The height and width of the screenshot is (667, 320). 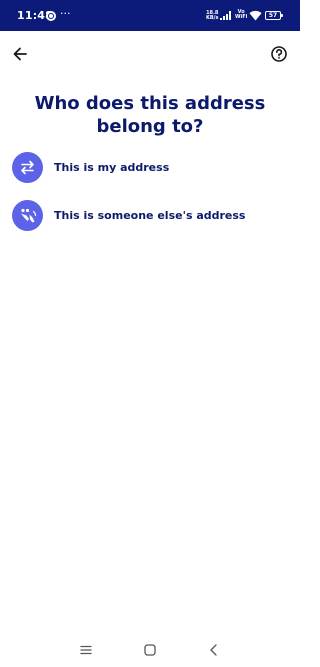 I want to click on help-circle-icon, so click(x=279, y=54).